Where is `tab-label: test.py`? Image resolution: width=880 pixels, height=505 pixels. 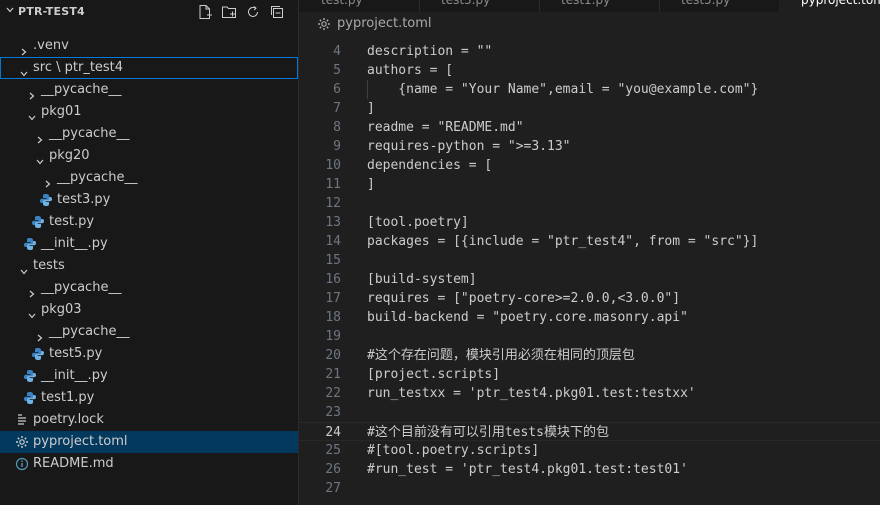 tab-label: test.py is located at coordinates (342, 3).